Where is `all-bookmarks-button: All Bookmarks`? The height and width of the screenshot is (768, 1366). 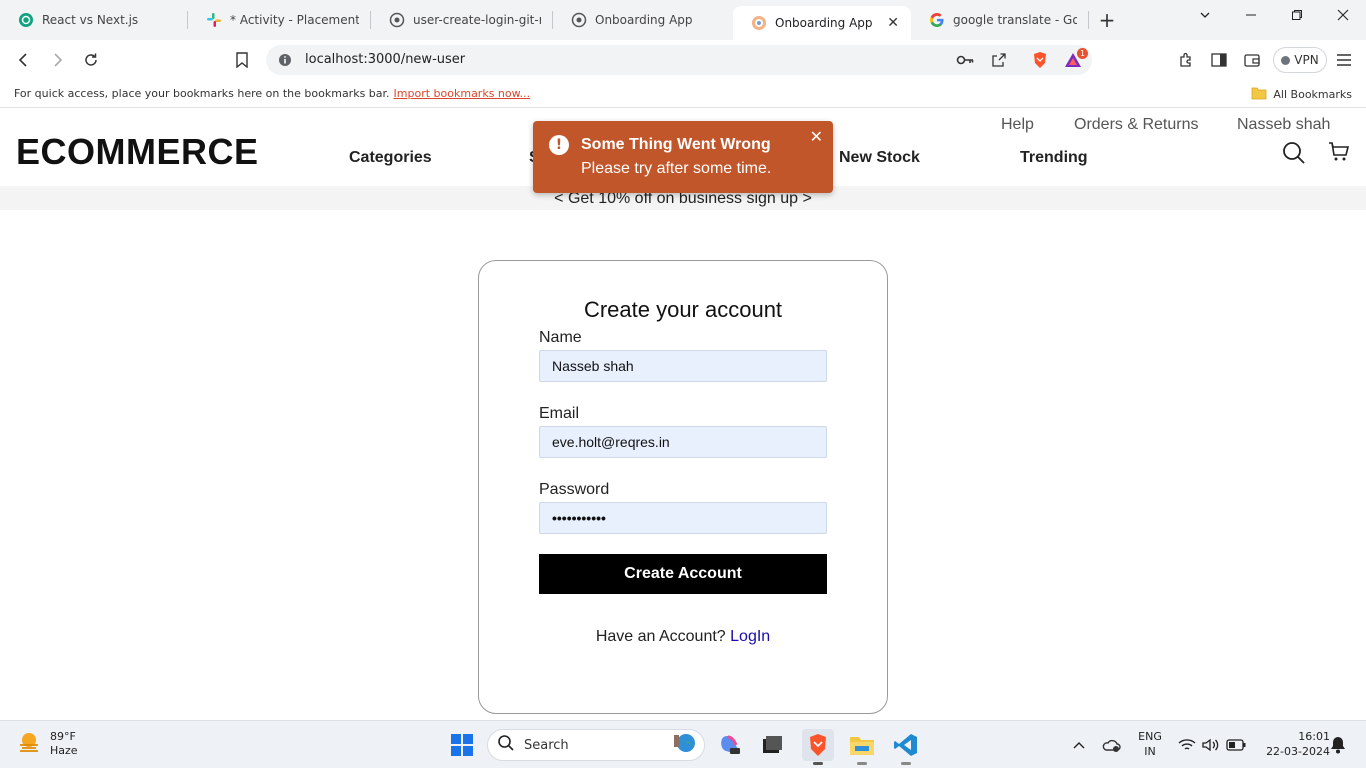
all-bookmarks-button: All Bookmarks is located at coordinates (1301, 94).